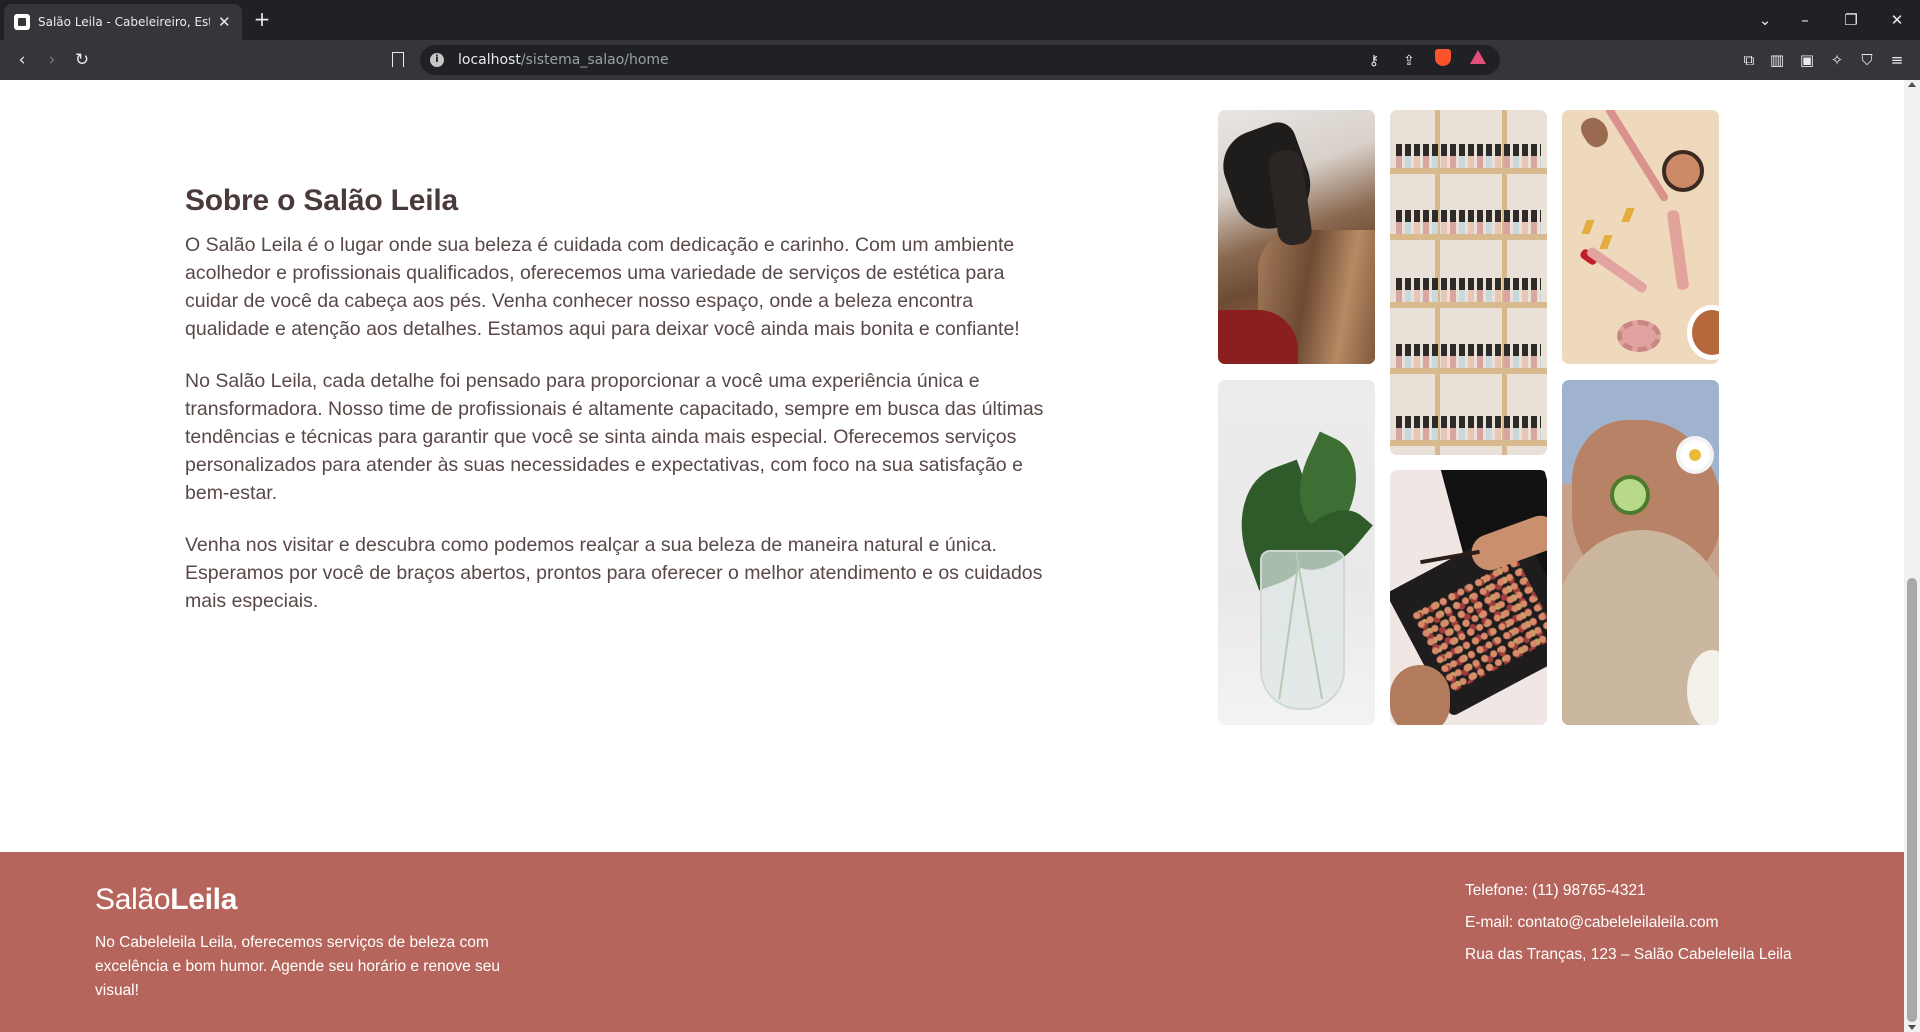 This screenshot has width=1920, height=1032. I want to click on menu-hamburger-icon: ≡, so click(1897, 60).